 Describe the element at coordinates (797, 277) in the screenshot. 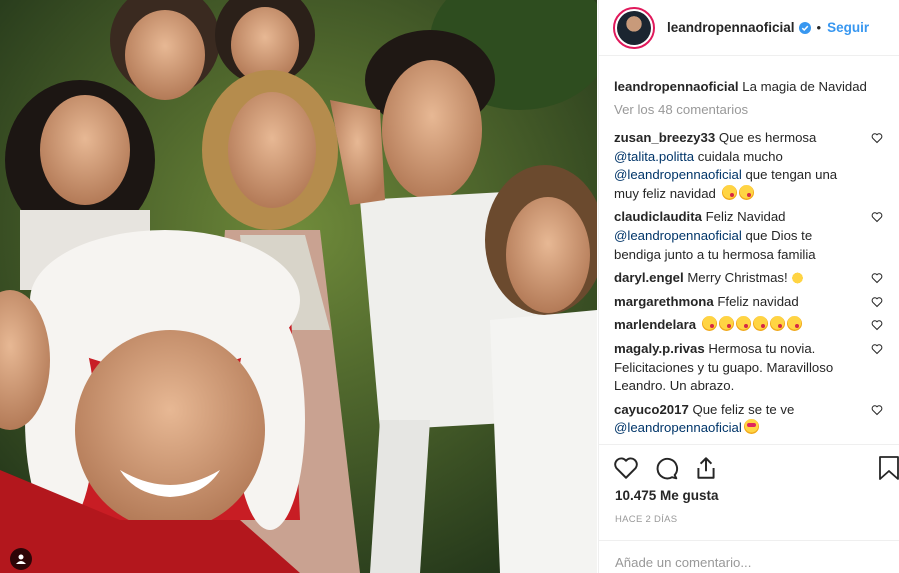

I see `santa-emoji-icon` at that location.